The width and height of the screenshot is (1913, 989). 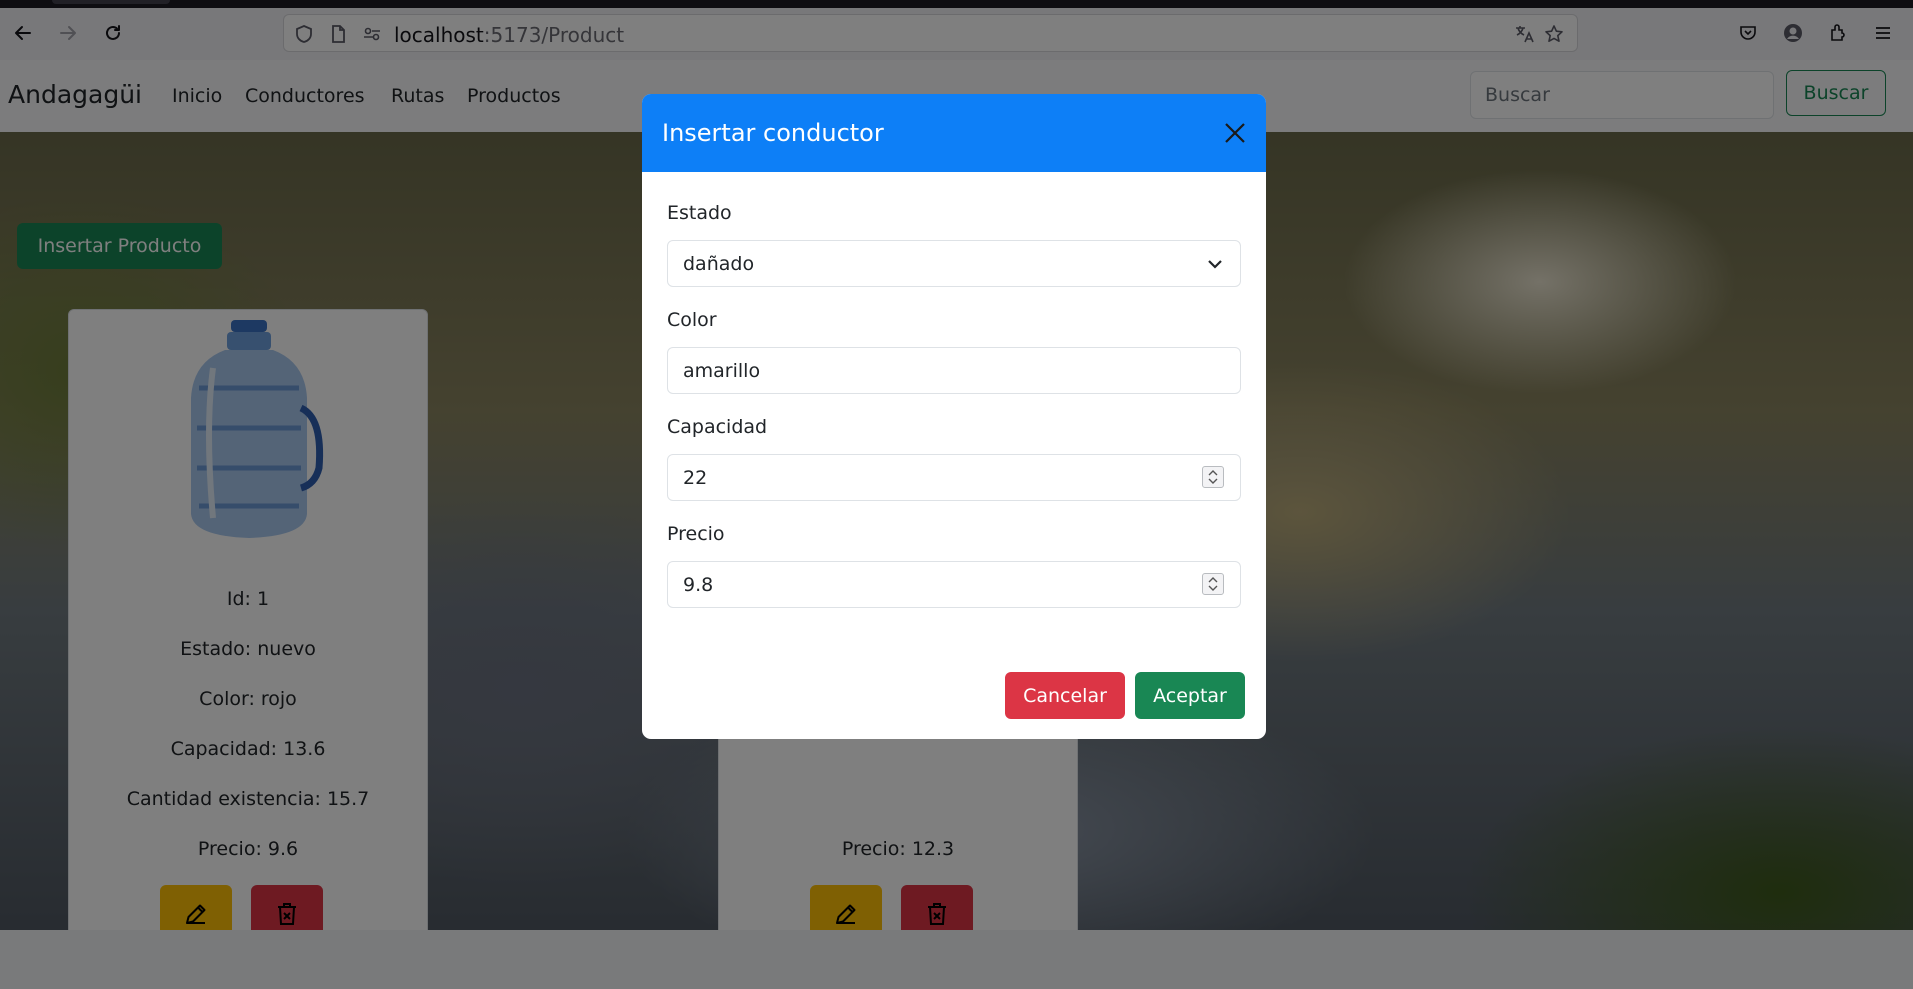 I want to click on precio-label: Precio, so click(x=696, y=534).